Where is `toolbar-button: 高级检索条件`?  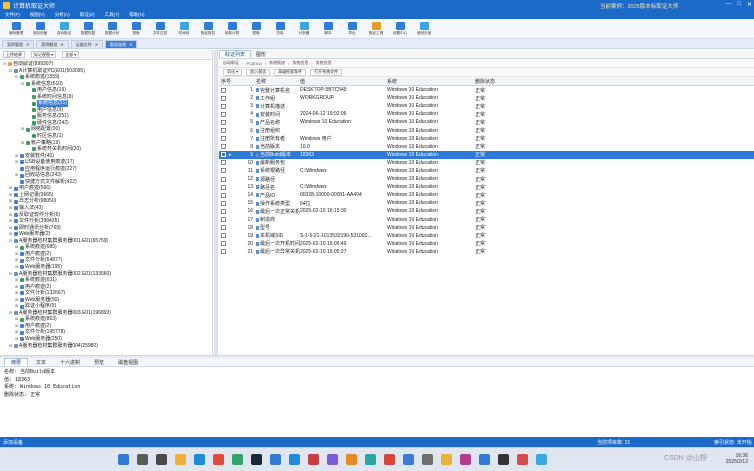 toolbar-button: 高级检索条件 is located at coordinates (290, 72).